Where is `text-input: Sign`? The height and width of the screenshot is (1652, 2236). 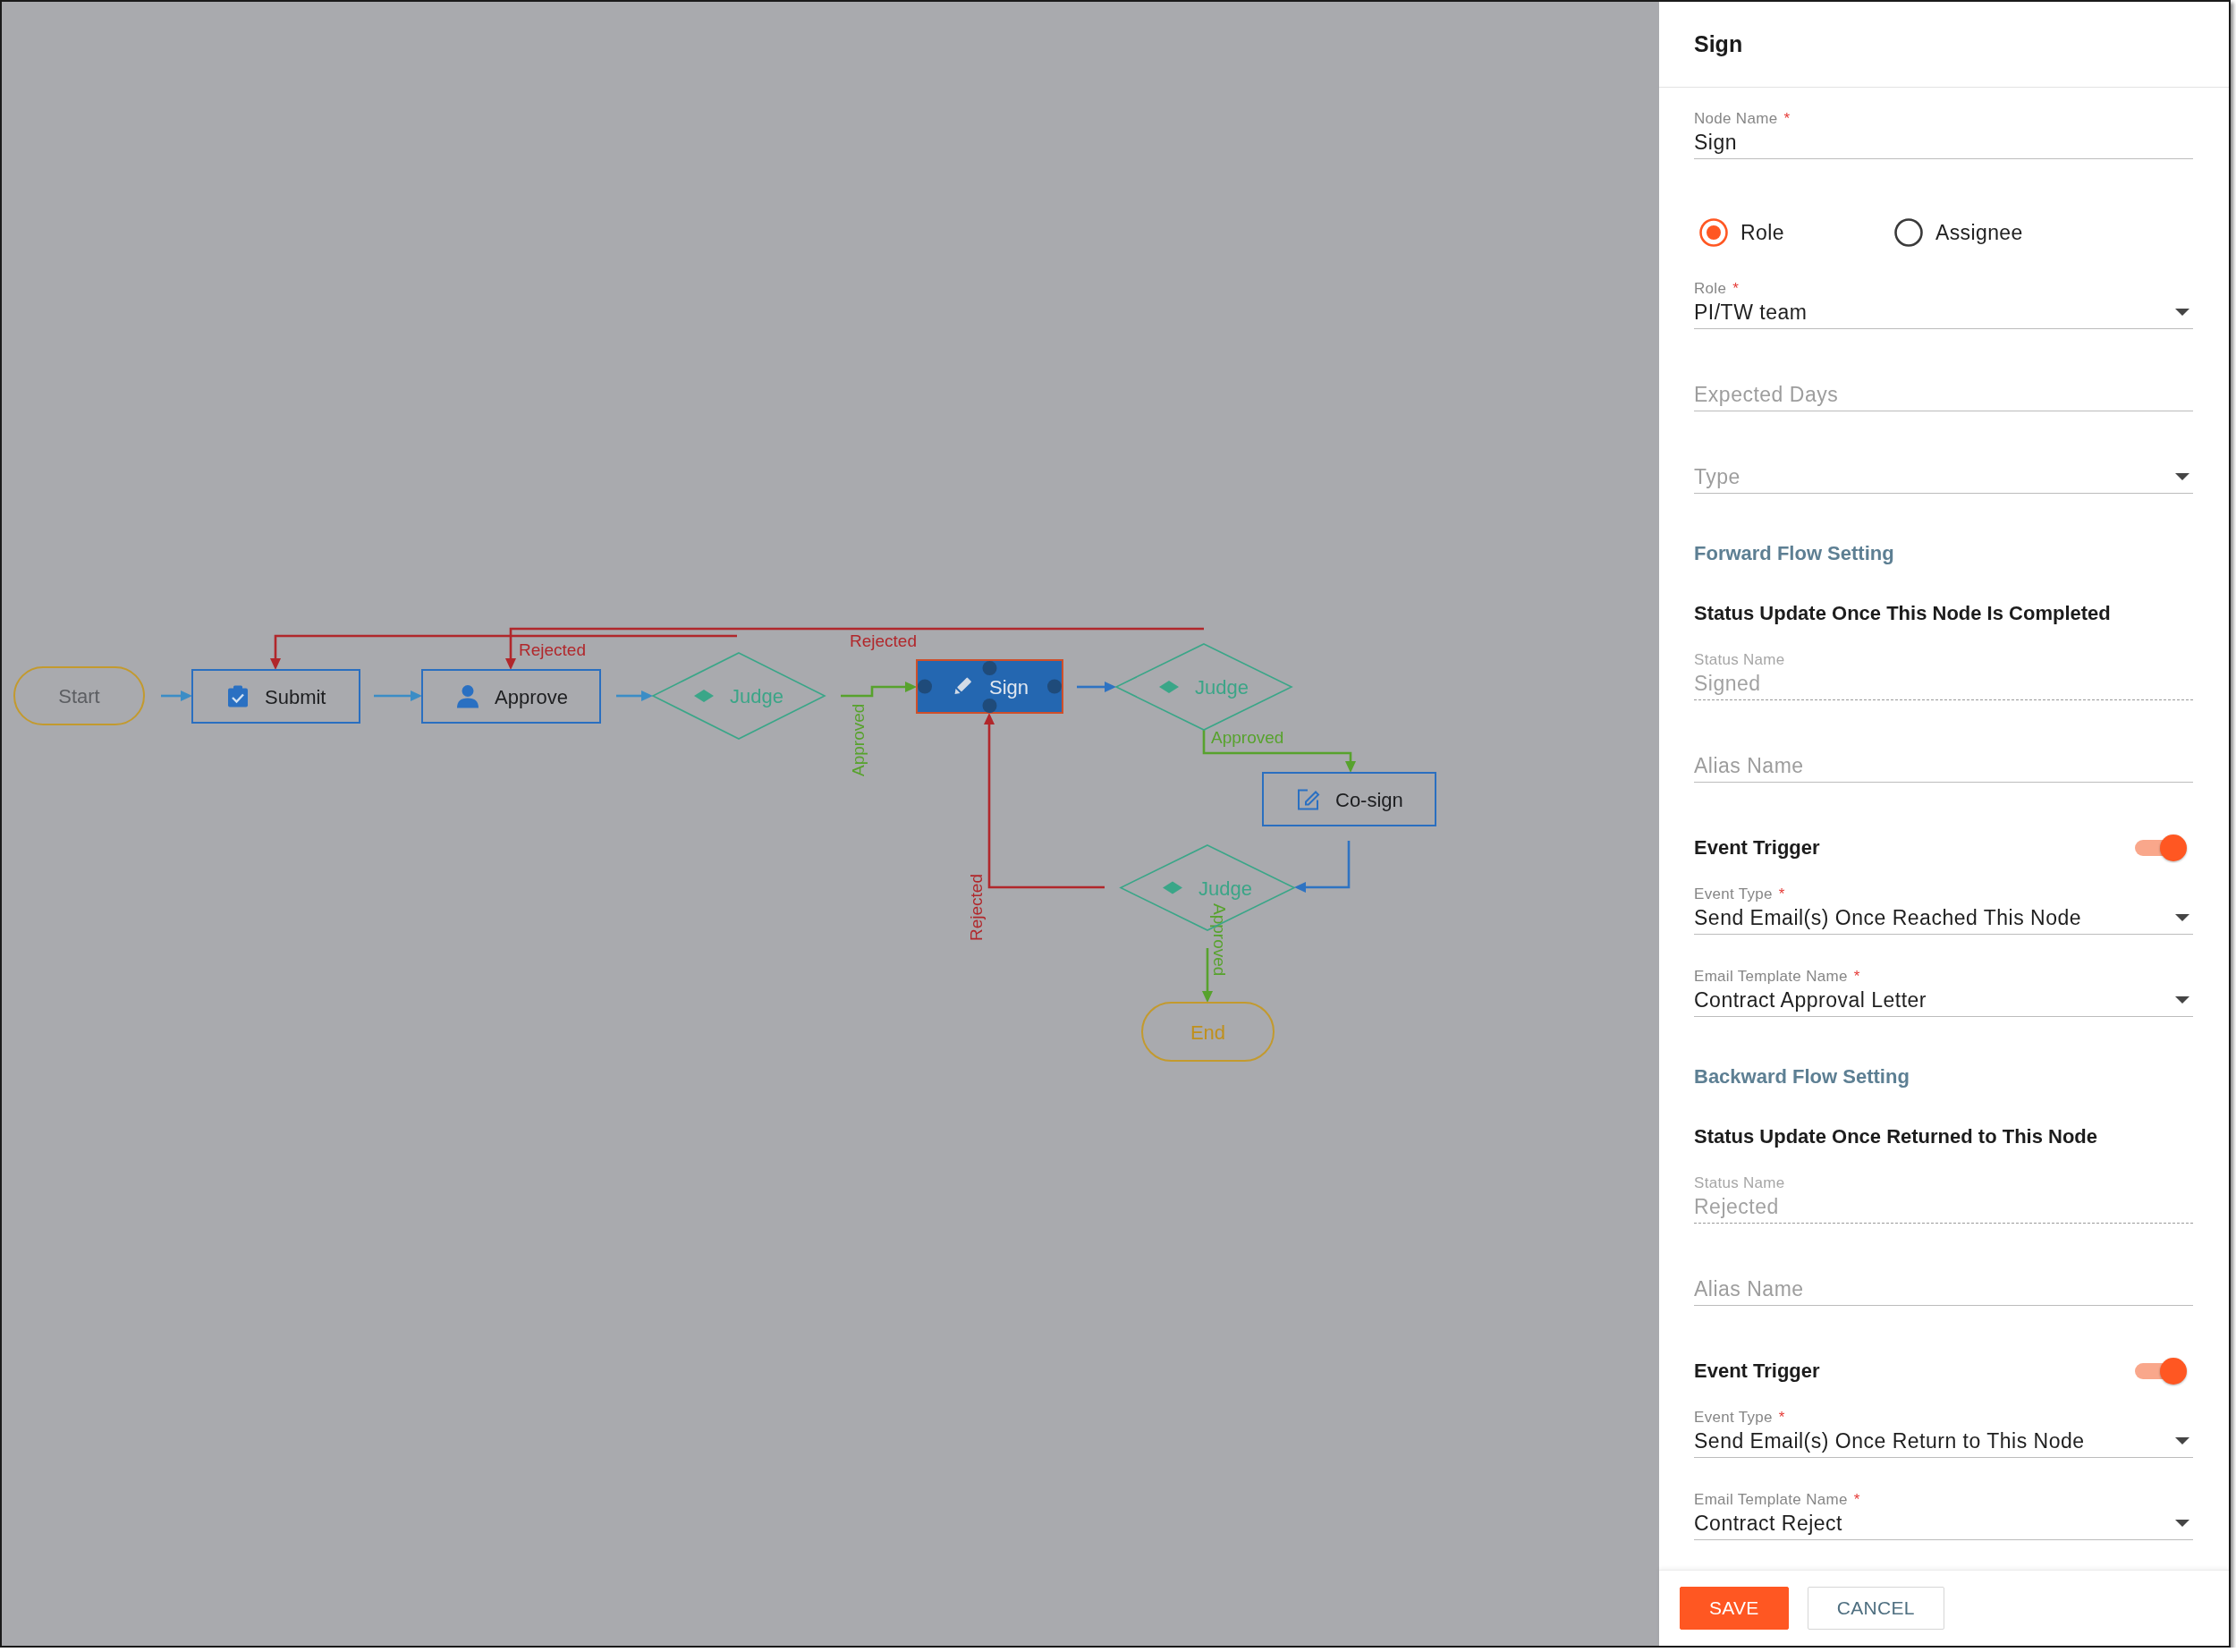
text-input: Sign is located at coordinates (1944, 143).